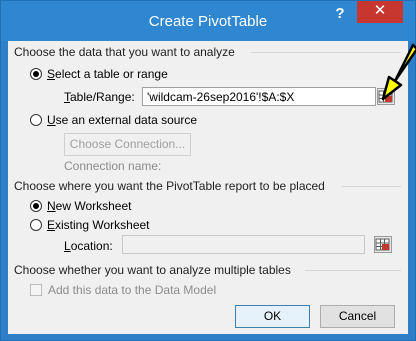 Image resolution: width=416 pixels, height=341 pixels. I want to click on ok-button: OK, so click(272, 316).